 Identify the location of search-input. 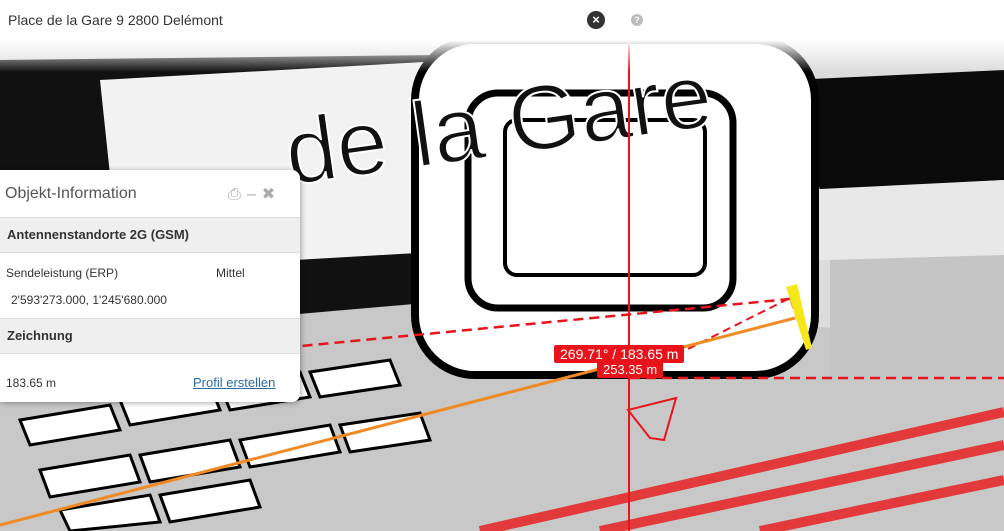
(289, 20).